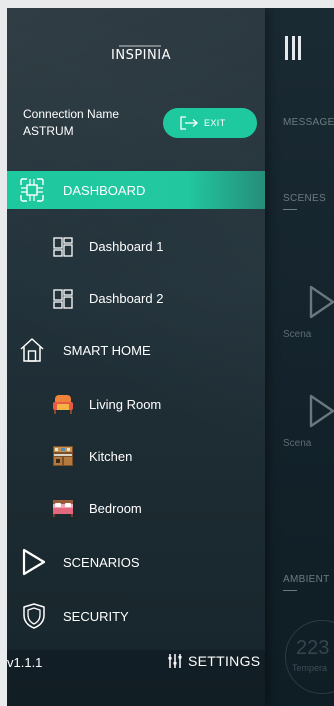 The image size is (334, 706). What do you see at coordinates (136, 616) in the screenshot?
I see `nav-security: SECURITY` at bounding box center [136, 616].